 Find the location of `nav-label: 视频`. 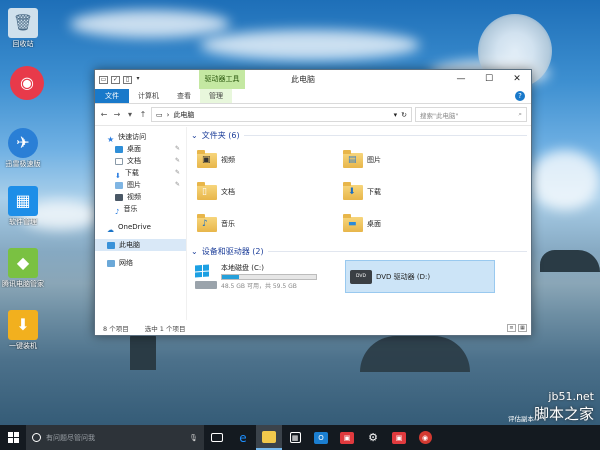

nav-label: 视频 is located at coordinates (134, 197).